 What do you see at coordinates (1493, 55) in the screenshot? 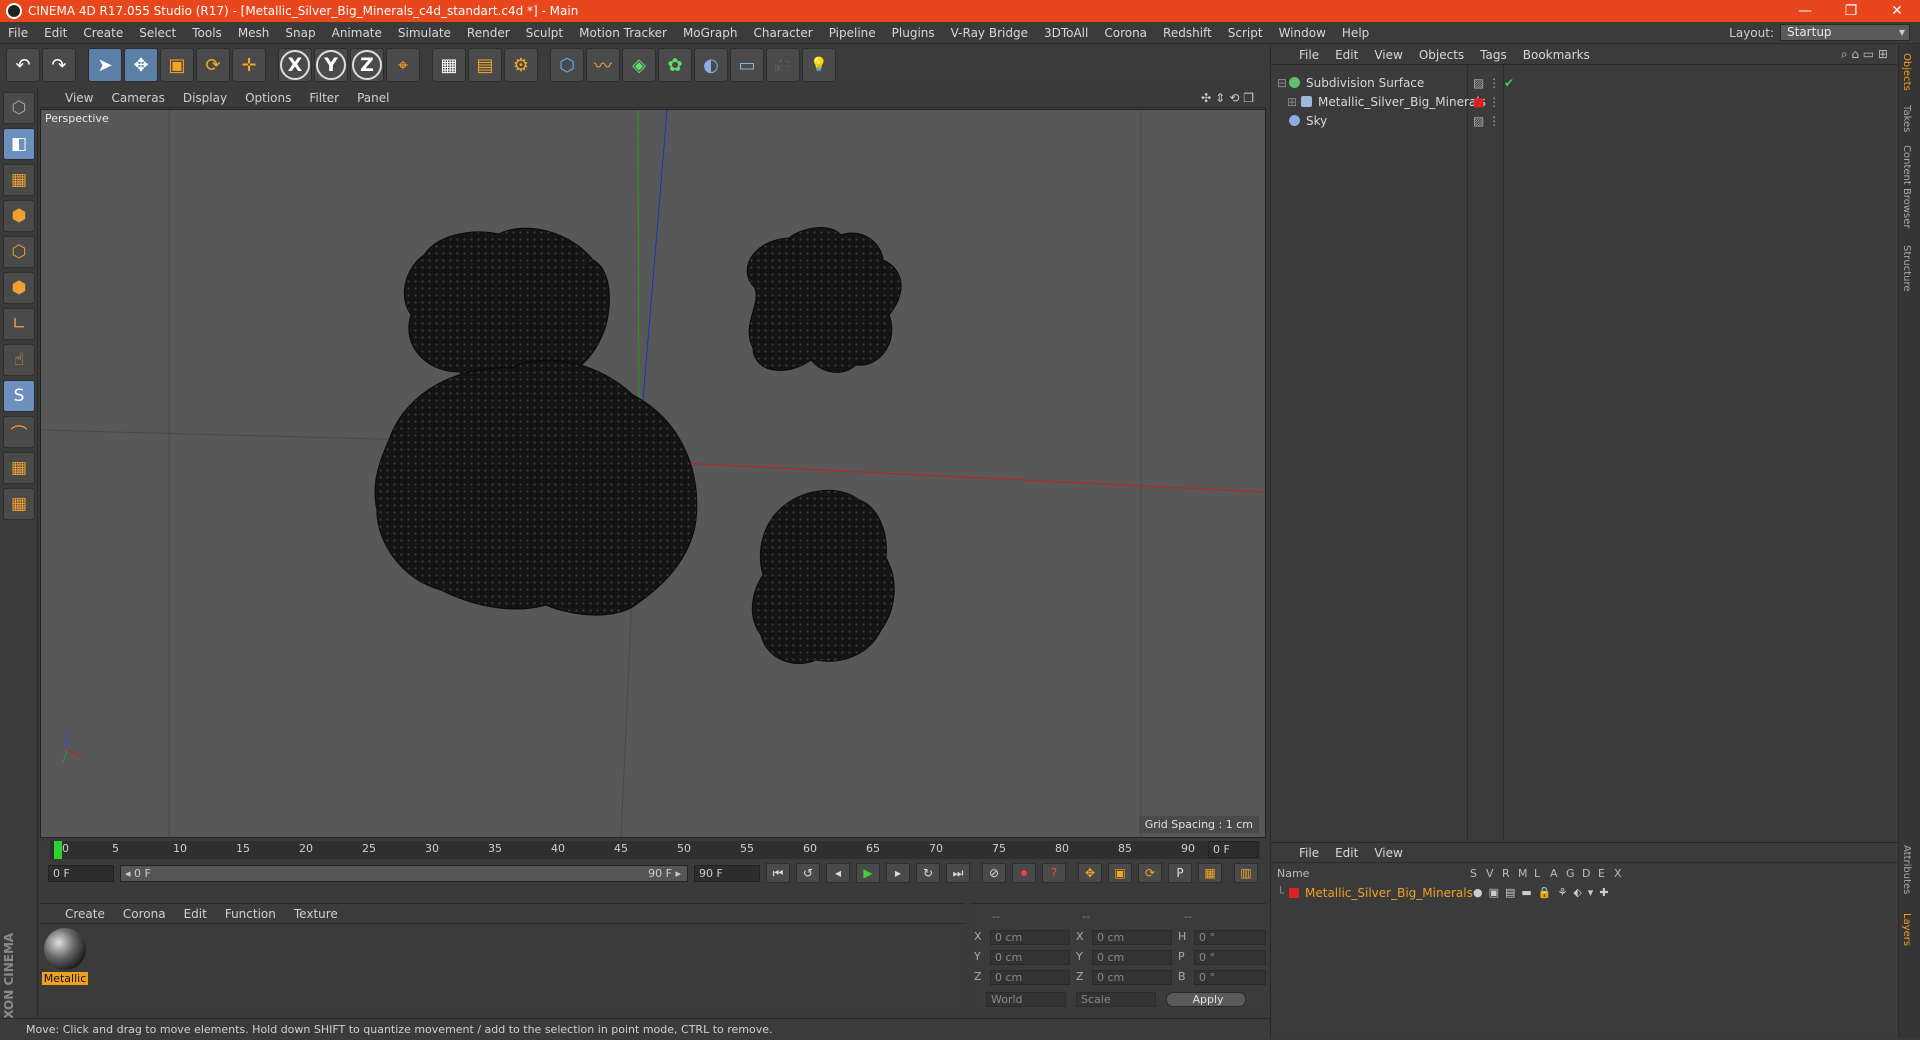
I see `objects-menu-tags: Tags` at bounding box center [1493, 55].